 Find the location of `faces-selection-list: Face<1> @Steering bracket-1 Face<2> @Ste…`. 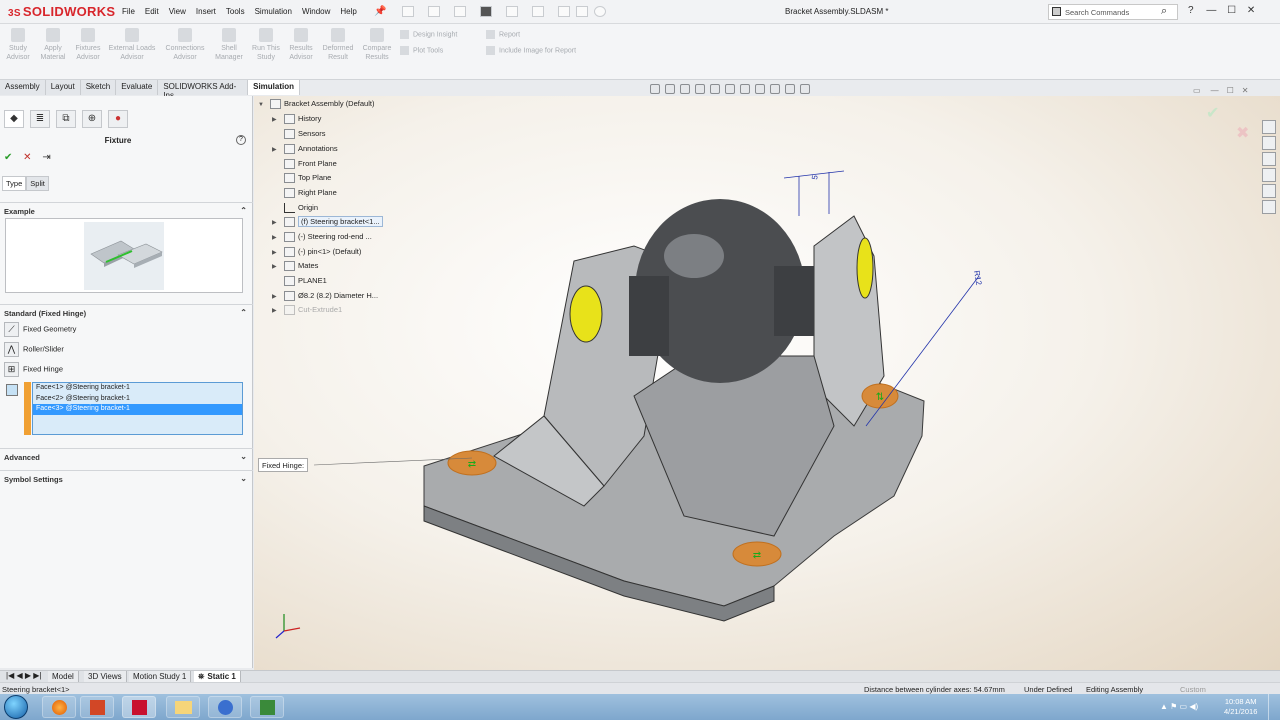

faces-selection-list: Face<1> @Steering bracket-1 Face<2> @Ste… is located at coordinates (137, 408).